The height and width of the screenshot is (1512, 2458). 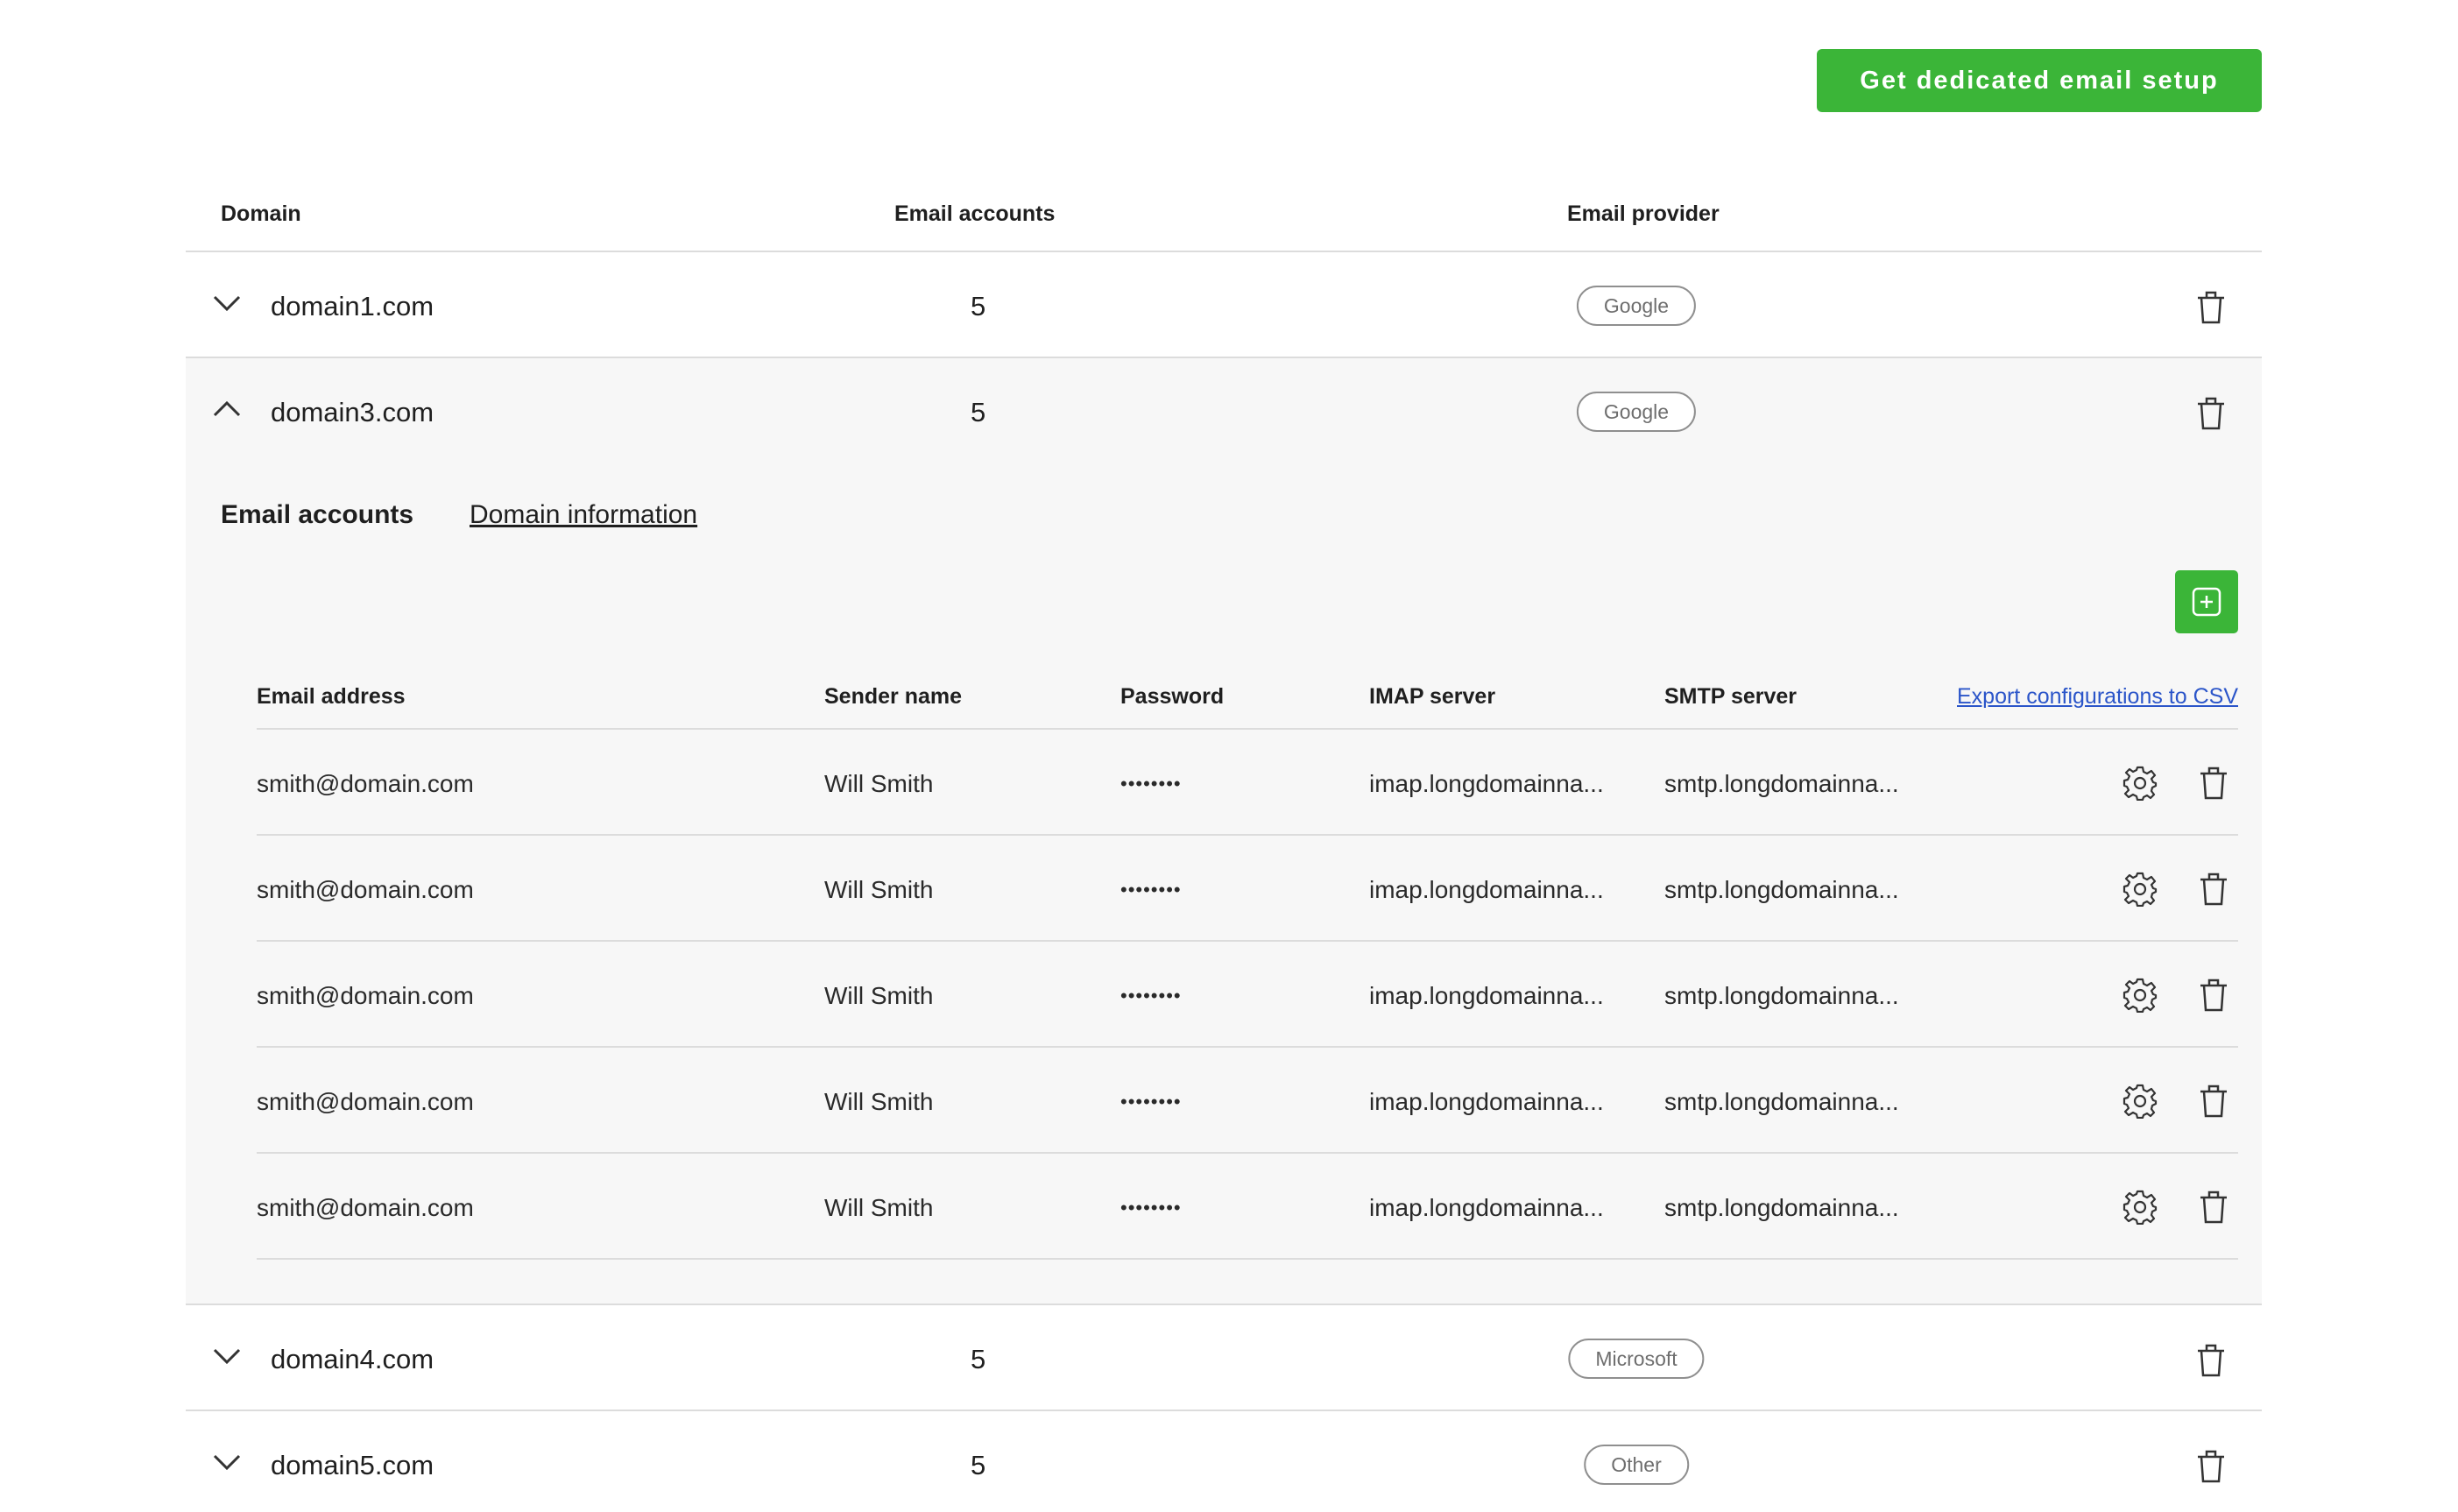 What do you see at coordinates (331, 697) in the screenshot?
I see `column-header-email-address: Email address` at bounding box center [331, 697].